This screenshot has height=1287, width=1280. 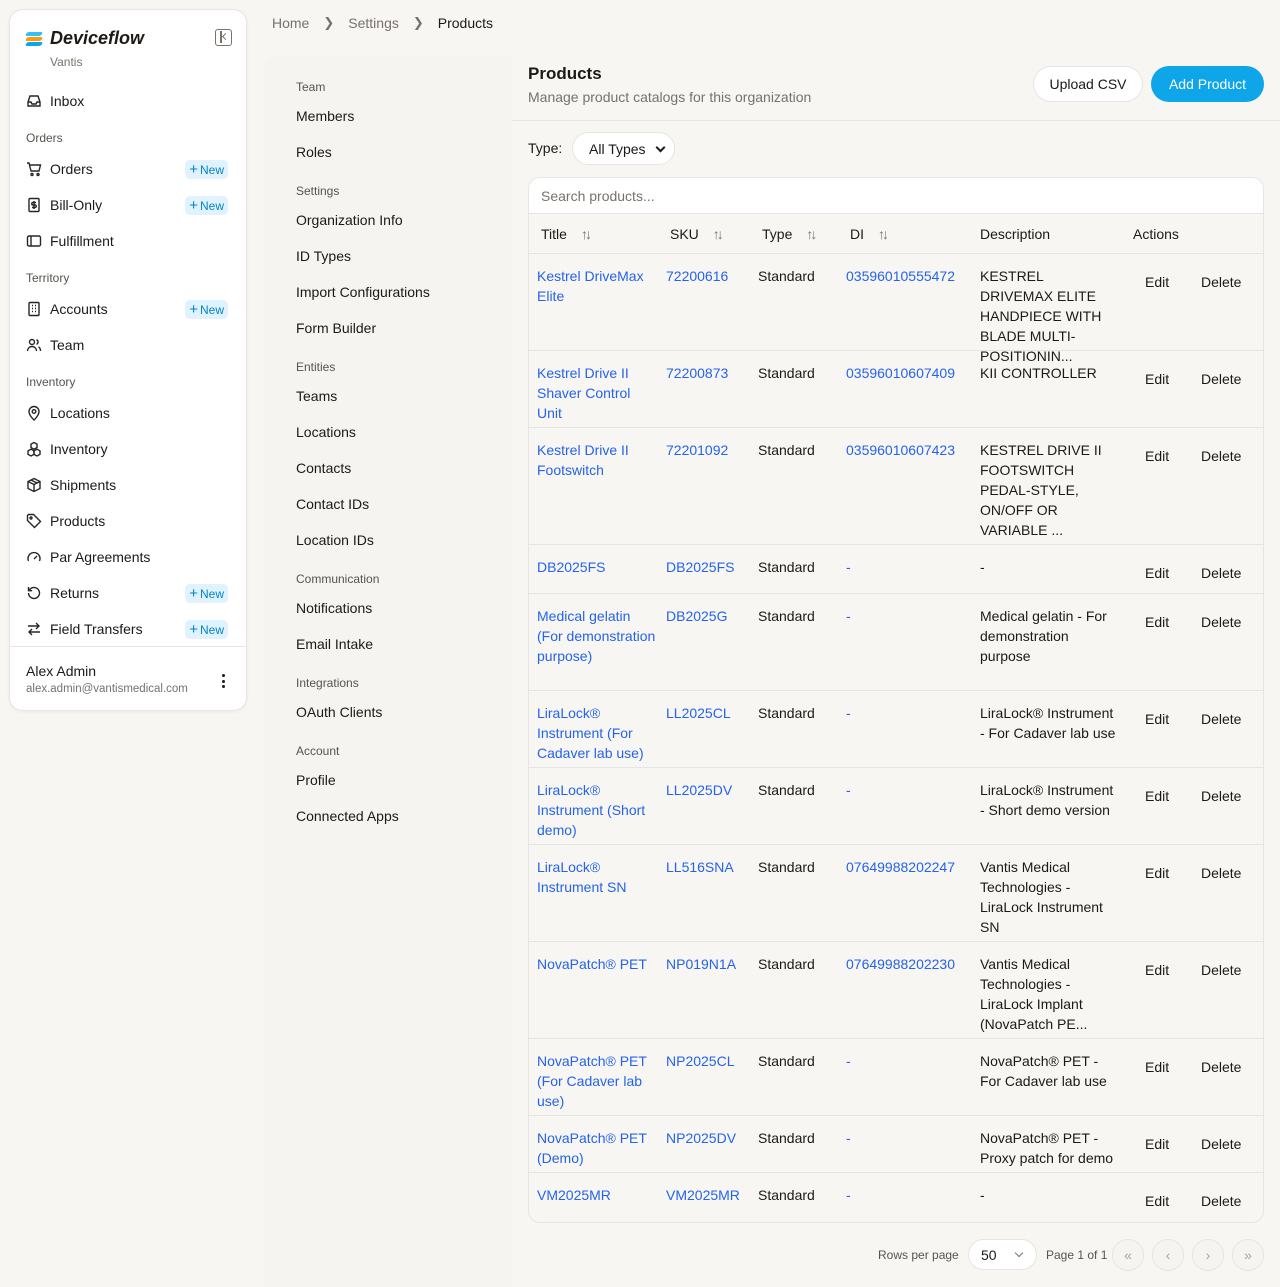 What do you see at coordinates (710, 867) in the screenshot?
I see `product-sku-link: LL516SNA` at bounding box center [710, 867].